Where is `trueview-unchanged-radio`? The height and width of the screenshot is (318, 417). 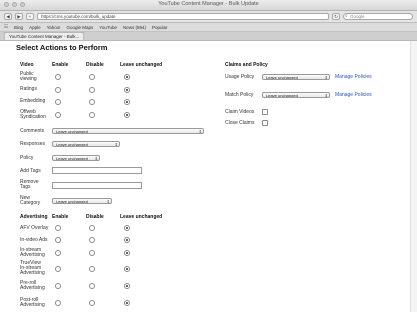
trueview-unchanged-radio is located at coordinates (127, 269).